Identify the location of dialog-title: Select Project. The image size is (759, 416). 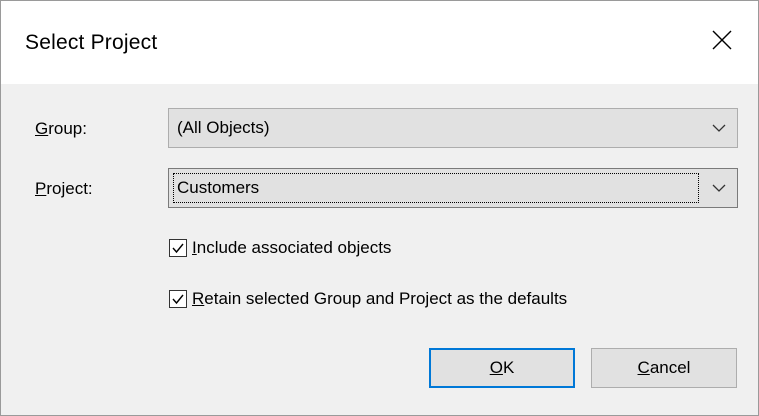
(91, 42).